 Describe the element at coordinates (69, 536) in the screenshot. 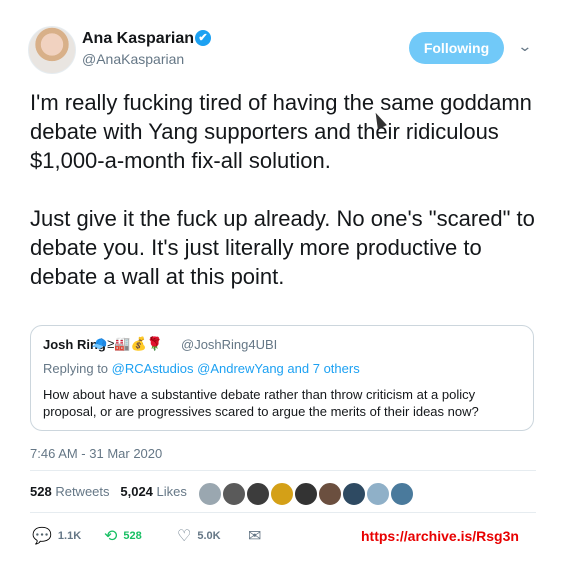

I see `reply-count: 1.1K` at that location.